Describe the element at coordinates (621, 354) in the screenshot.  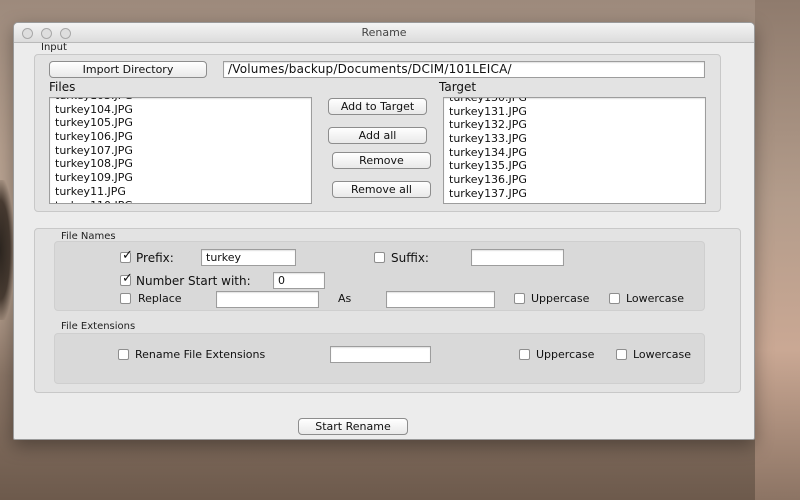
I see `extensions-lowercase-checkbox` at that location.